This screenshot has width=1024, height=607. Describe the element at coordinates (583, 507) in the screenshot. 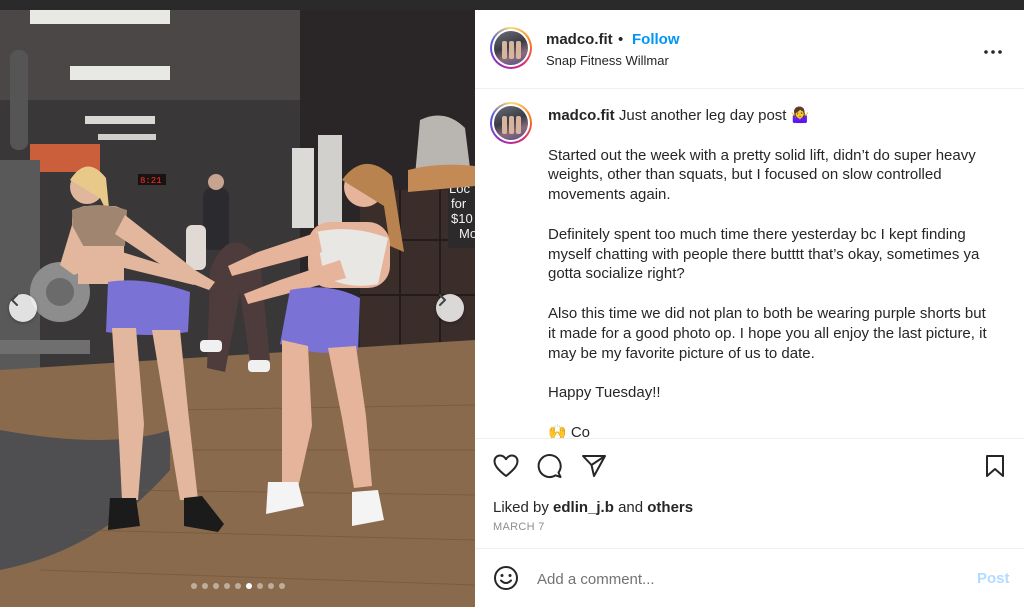

I see `liked-by-user: edlin_j.b` at that location.